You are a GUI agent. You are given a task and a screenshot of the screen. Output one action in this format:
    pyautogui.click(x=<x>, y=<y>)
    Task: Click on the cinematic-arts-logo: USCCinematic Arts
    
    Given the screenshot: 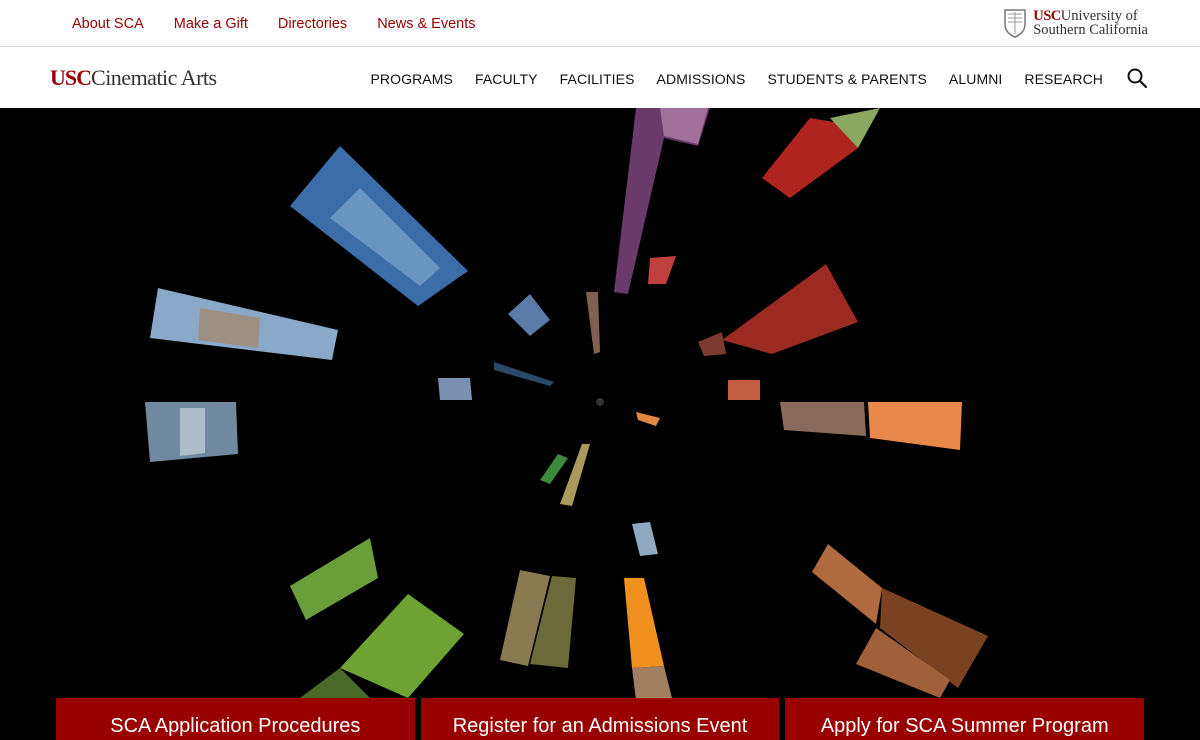 What is the action you would take?
    pyautogui.click(x=133, y=78)
    